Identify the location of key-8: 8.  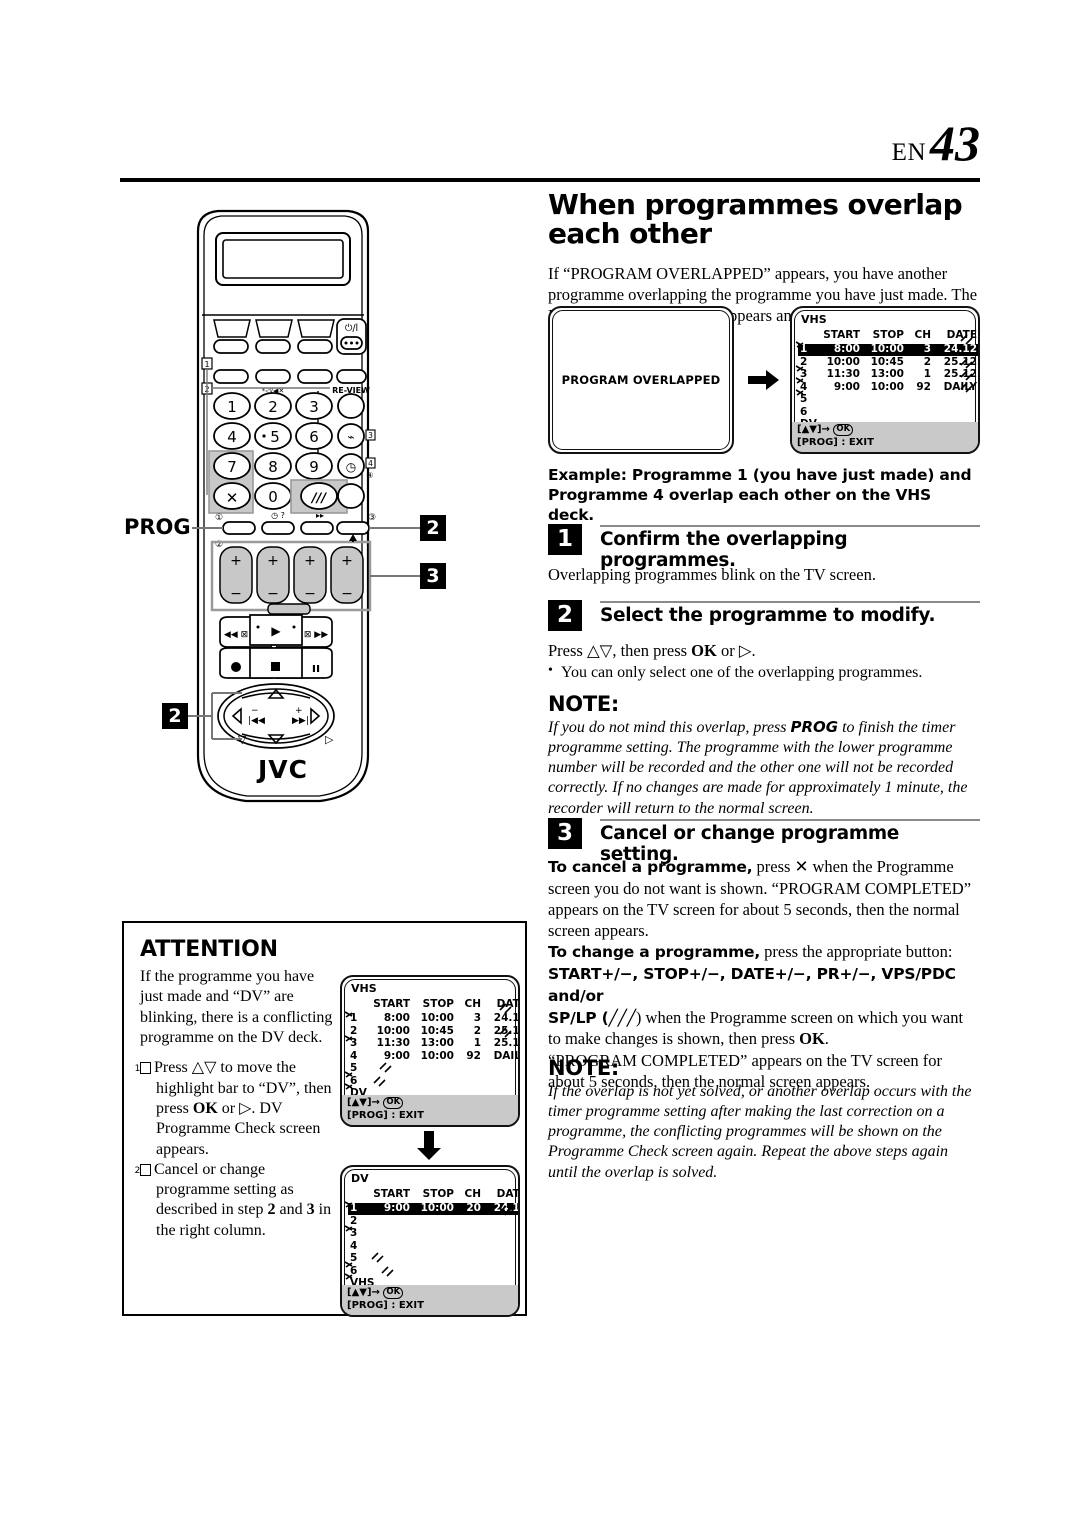
(273, 467).